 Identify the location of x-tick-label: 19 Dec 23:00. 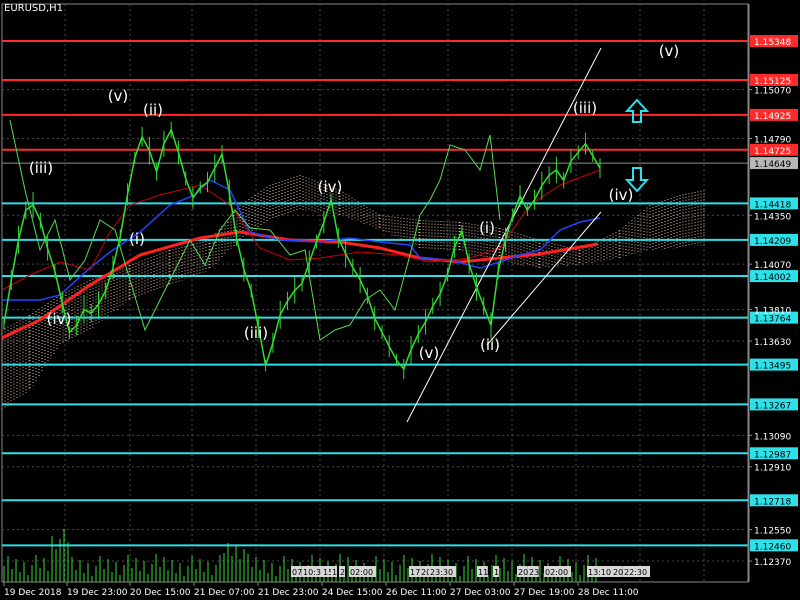
(97, 593).